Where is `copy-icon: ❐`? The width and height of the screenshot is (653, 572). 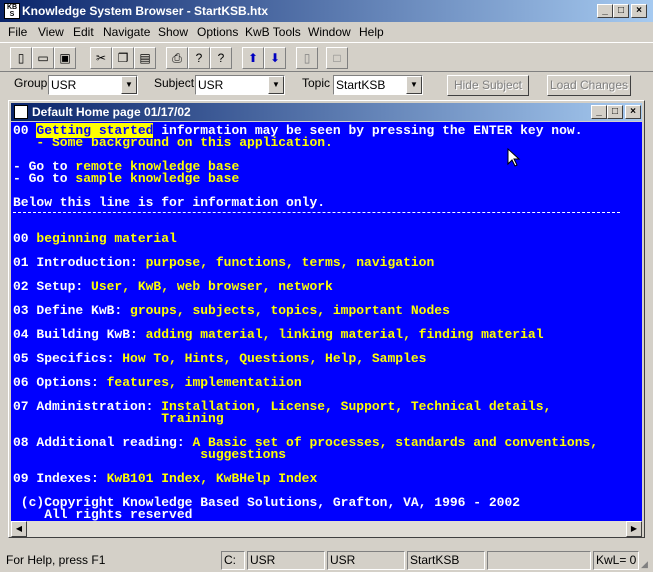 copy-icon: ❐ is located at coordinates (123, 58).